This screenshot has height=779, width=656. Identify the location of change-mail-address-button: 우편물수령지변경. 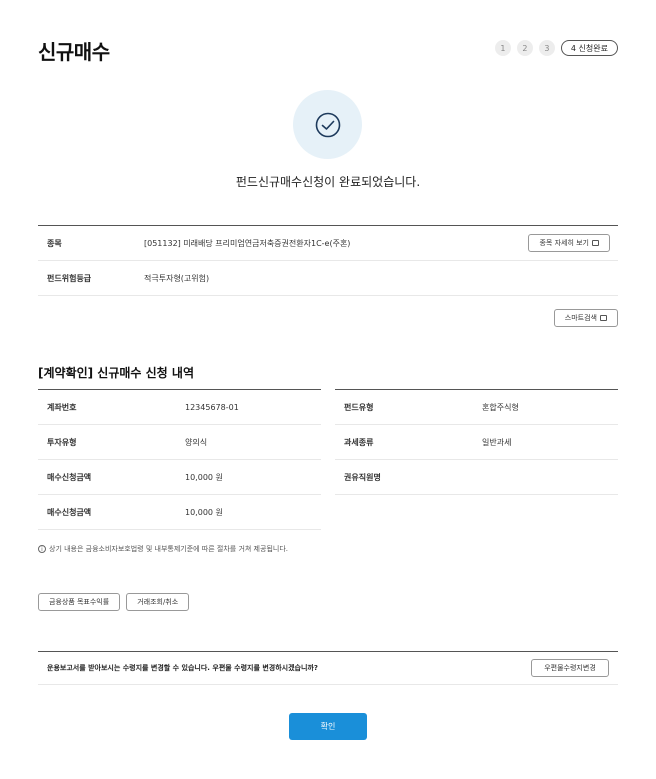
(570, 668).